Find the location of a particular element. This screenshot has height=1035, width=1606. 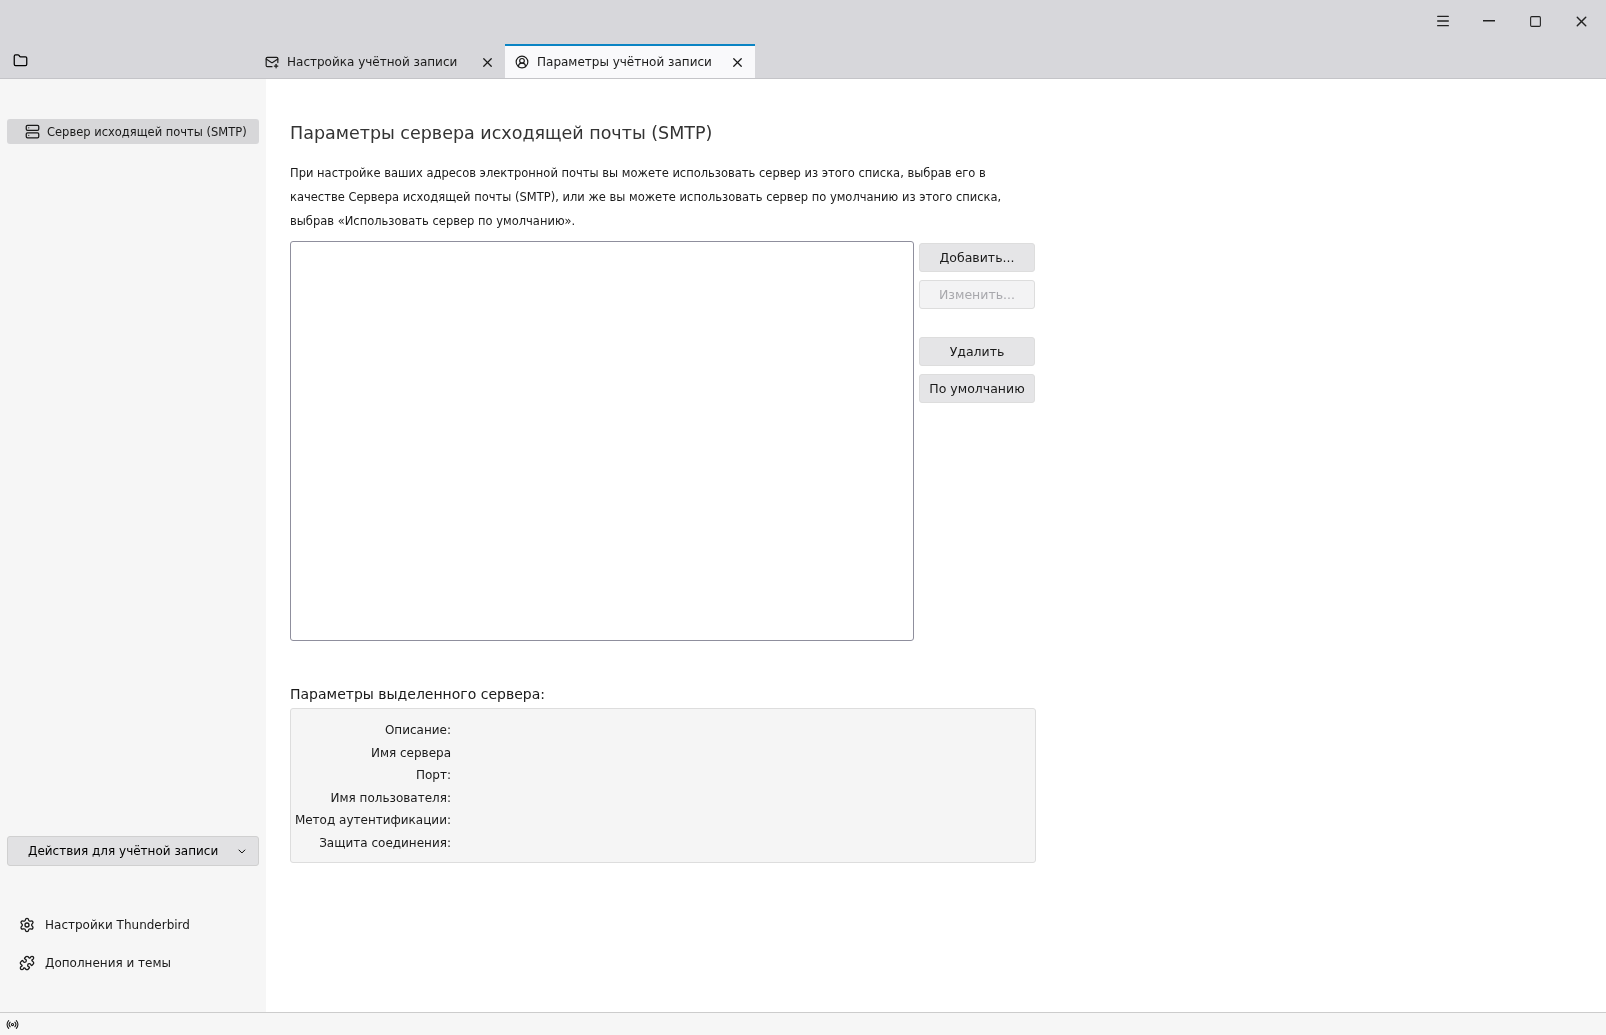

settings-icon is located at coordinates (27, 925).